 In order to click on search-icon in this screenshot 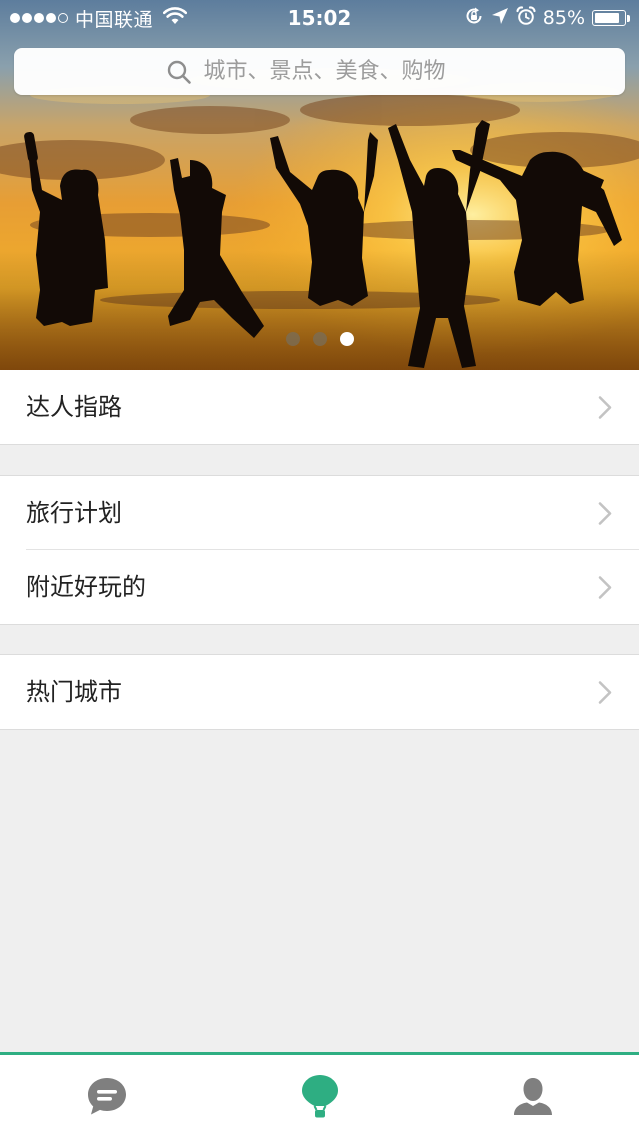, I will do `click(179, 72)`.